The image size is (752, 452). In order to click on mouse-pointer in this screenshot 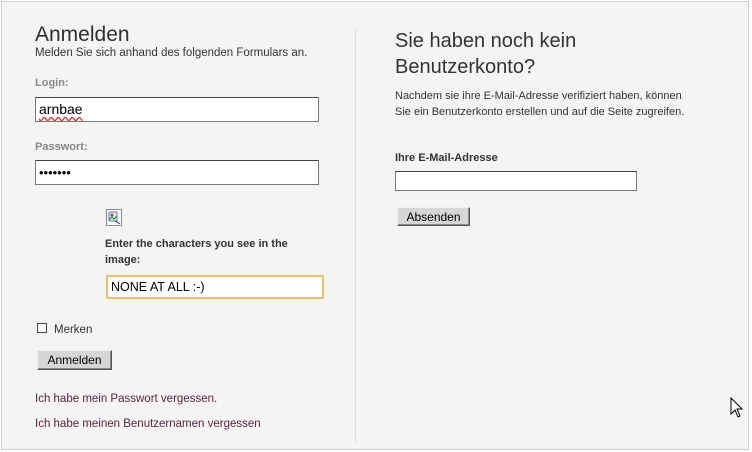, I will do `click(737, 407)`.